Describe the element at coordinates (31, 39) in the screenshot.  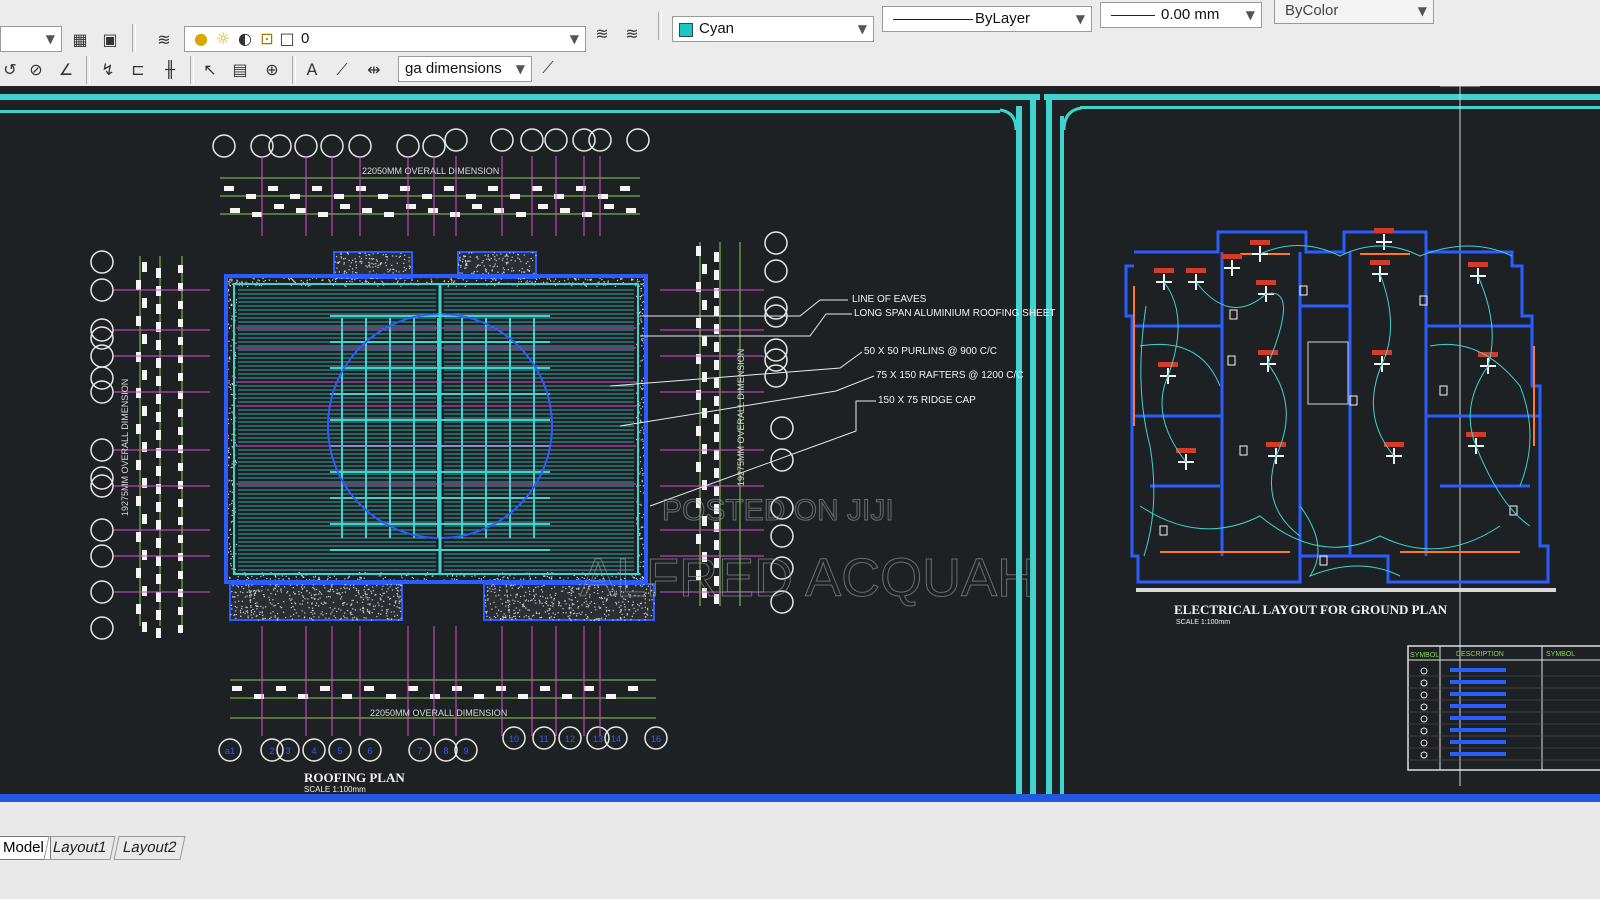
I see `workspace-dropdown: ▼` at that location.